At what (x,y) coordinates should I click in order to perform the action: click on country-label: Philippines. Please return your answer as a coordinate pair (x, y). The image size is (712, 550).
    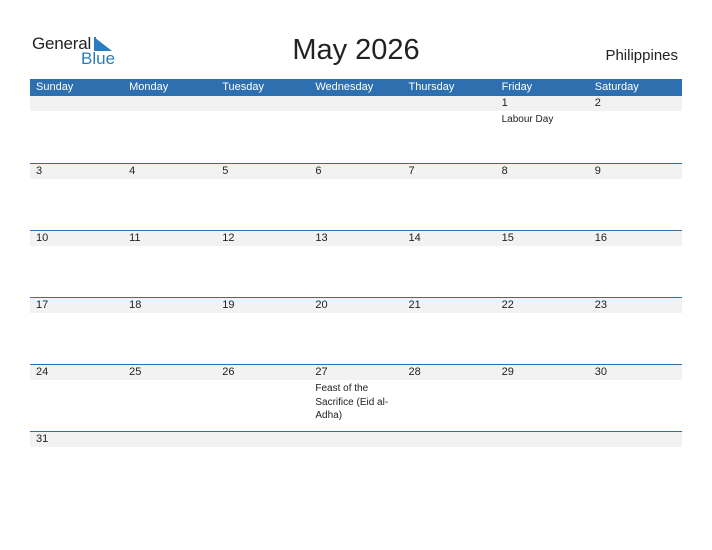
    Looking at the image, I should click on (641, 55).